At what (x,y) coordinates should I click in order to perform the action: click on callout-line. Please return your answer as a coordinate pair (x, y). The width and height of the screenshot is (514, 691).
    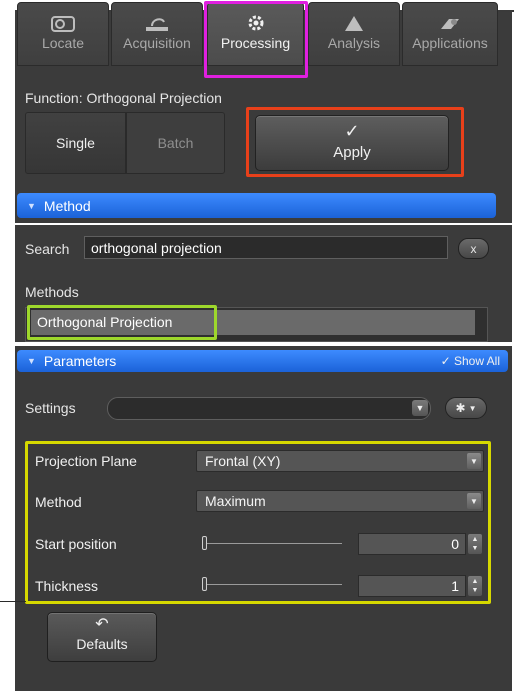
    Looking at the image, I should click on (13, 601).